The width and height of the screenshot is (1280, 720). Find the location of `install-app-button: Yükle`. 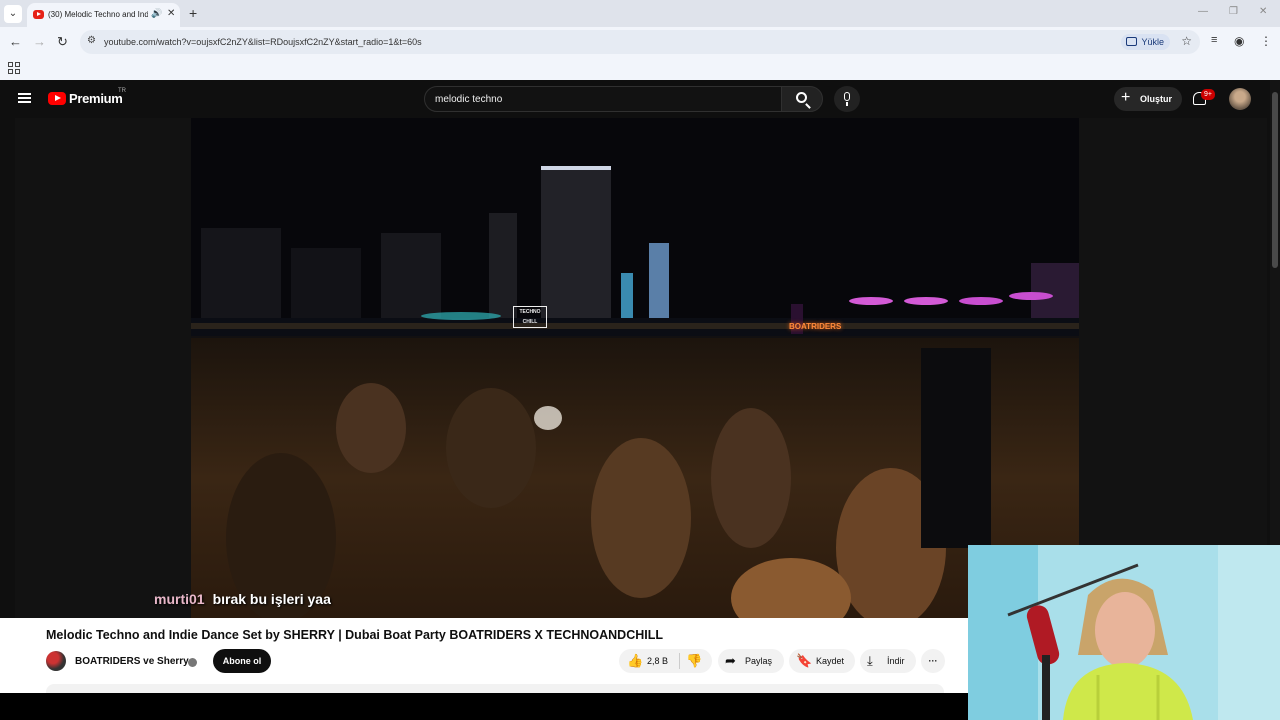

install-app-button: Yükle is located at coordinates (1145, 42).